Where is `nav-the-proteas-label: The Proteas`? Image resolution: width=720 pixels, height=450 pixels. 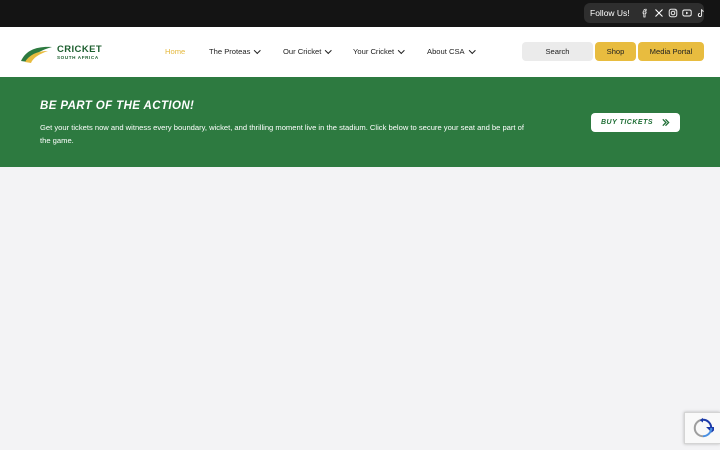 nav-the-proteas-label: The Proteas is located at coordinates (230, 51).